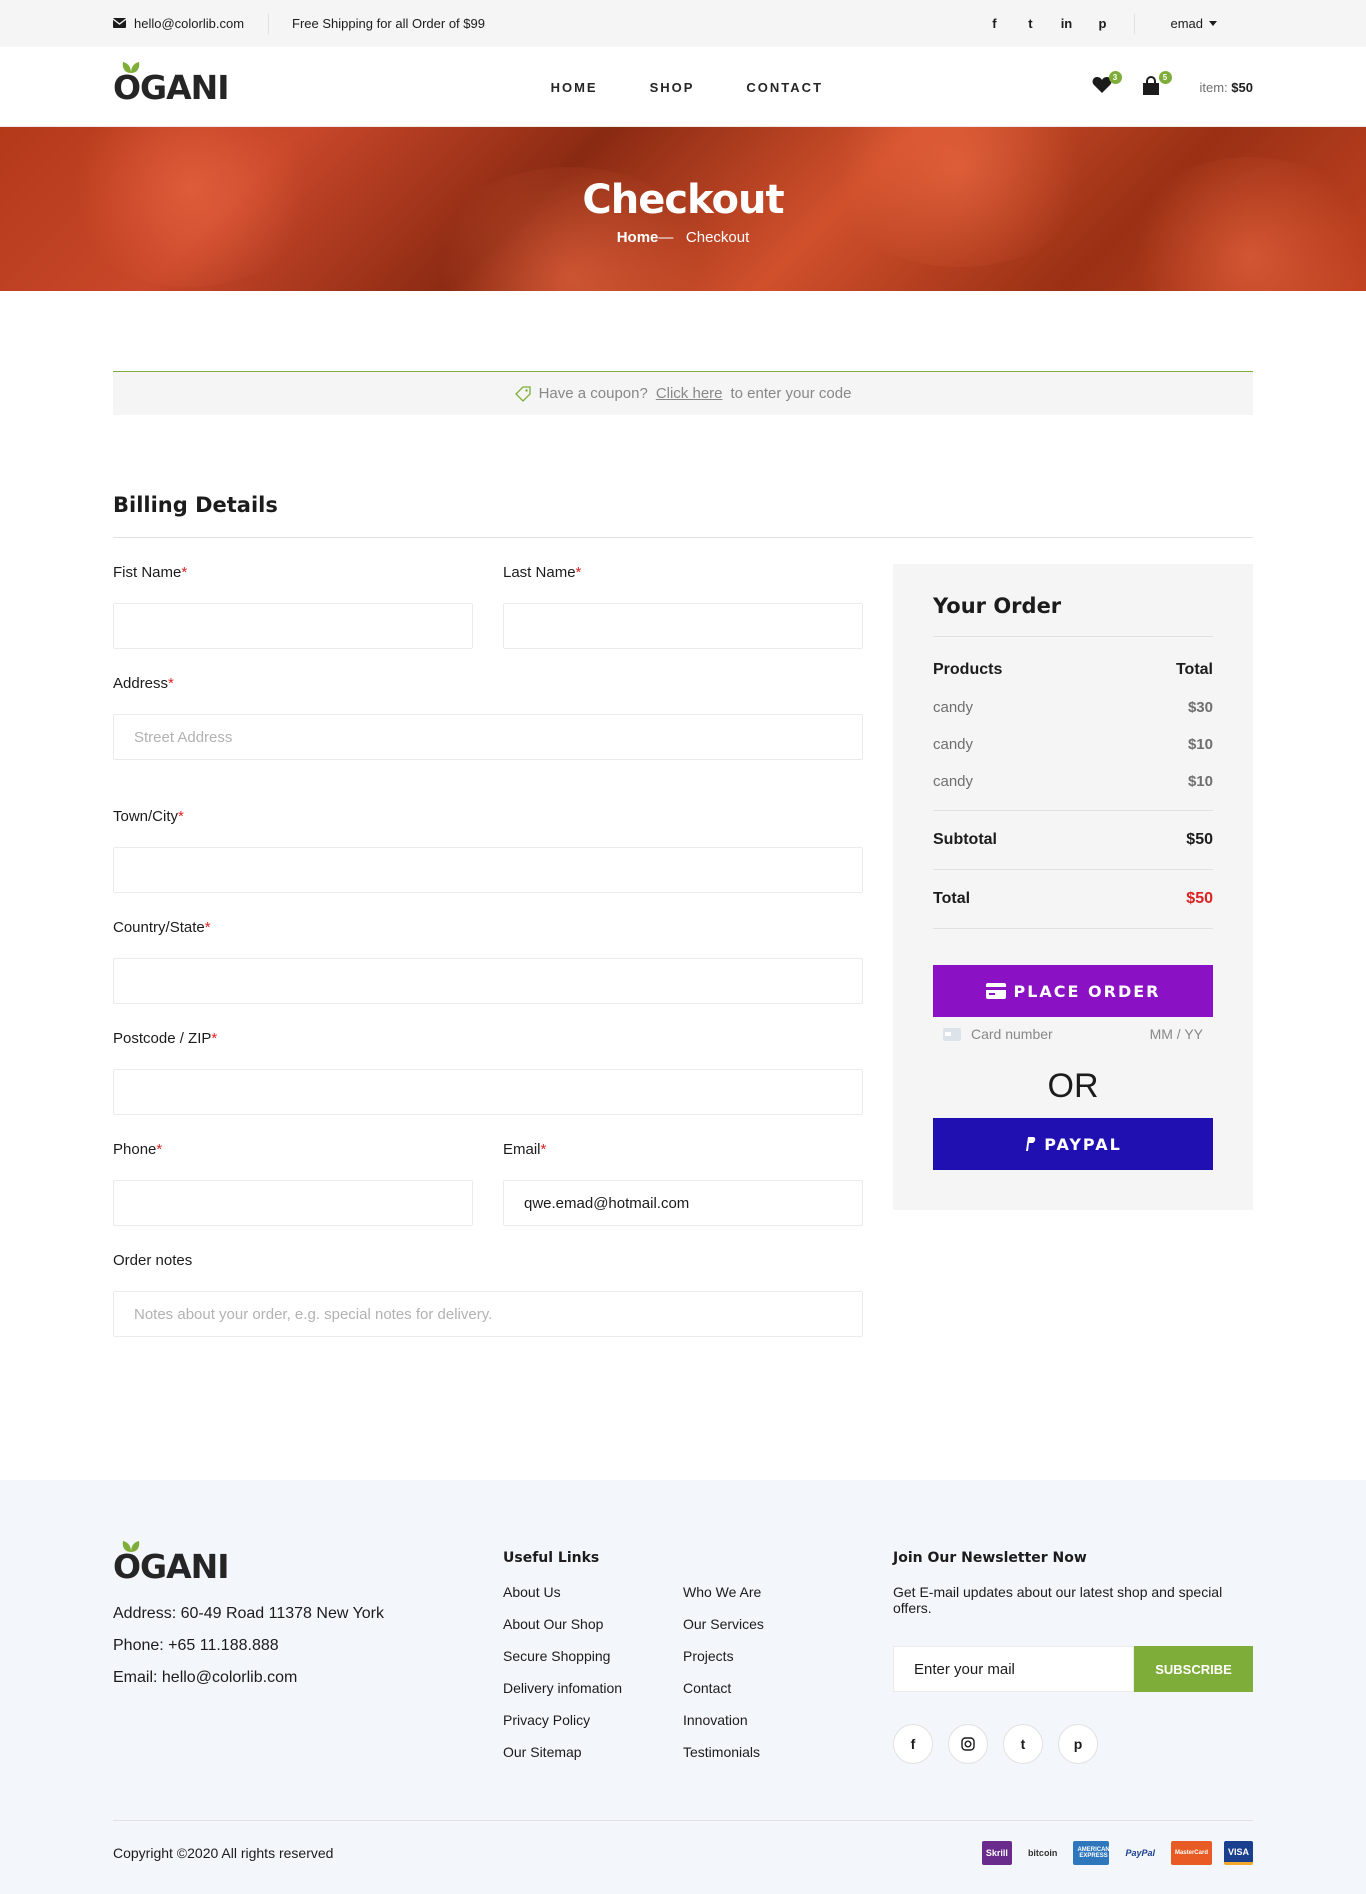 The image size is (1366, 1894). I want to click on card-input: Card number MM / YY, so click(1073, 1034).